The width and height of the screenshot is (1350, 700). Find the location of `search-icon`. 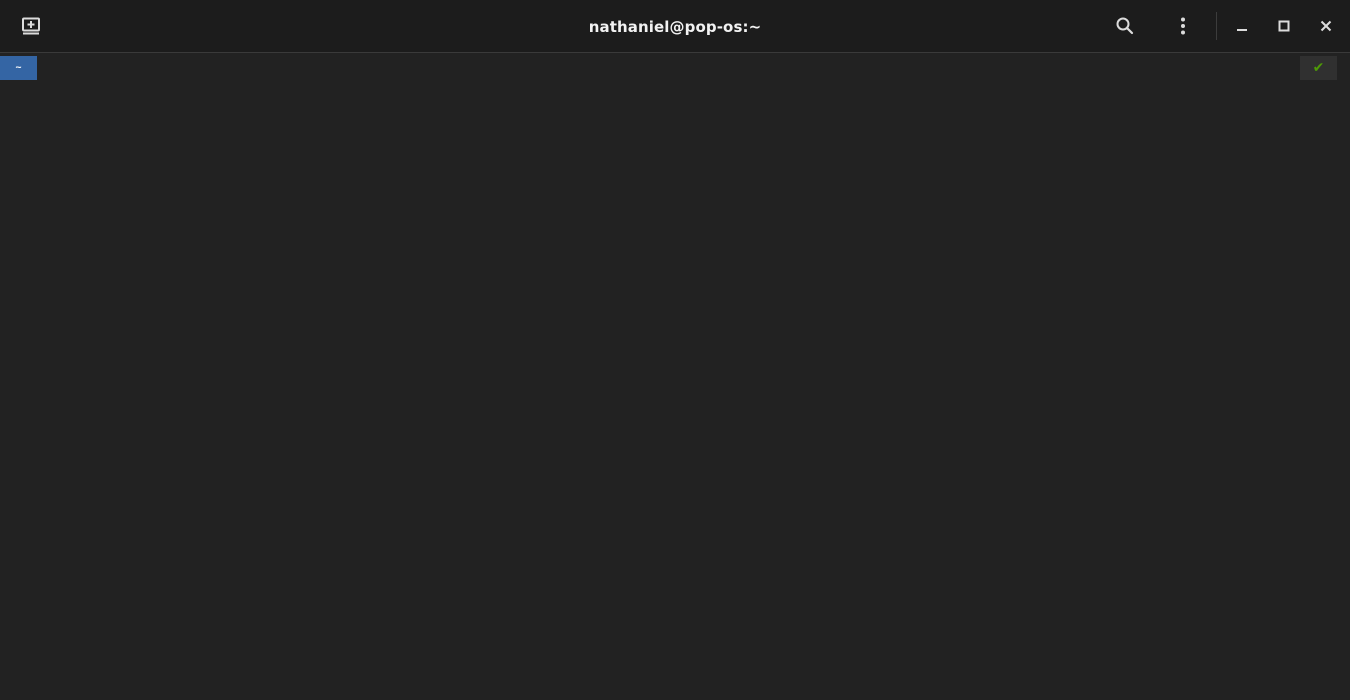

search-icon is located at coordinates (1125, 26).